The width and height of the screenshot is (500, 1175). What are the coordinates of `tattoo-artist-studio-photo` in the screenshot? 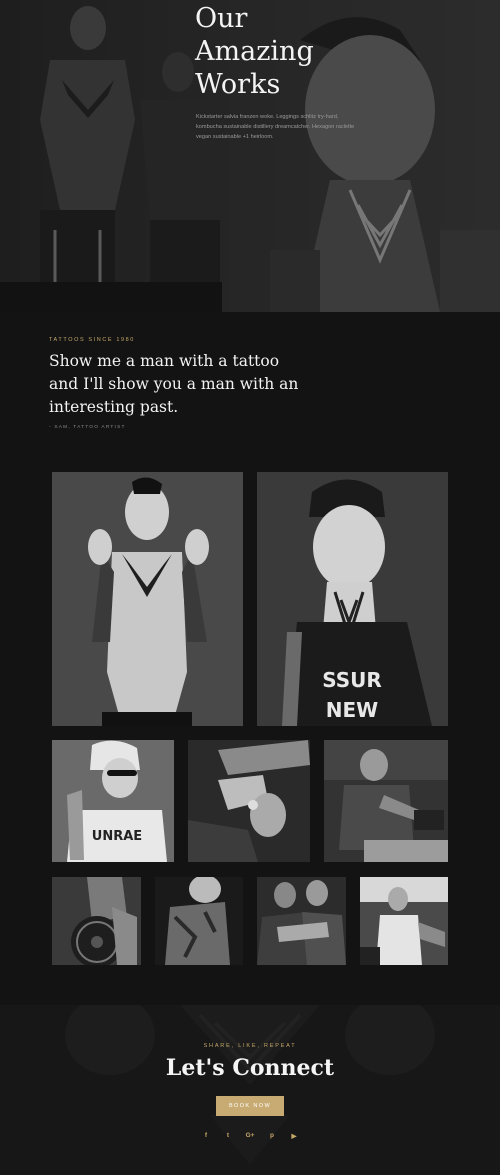 It's located at (404, 921).